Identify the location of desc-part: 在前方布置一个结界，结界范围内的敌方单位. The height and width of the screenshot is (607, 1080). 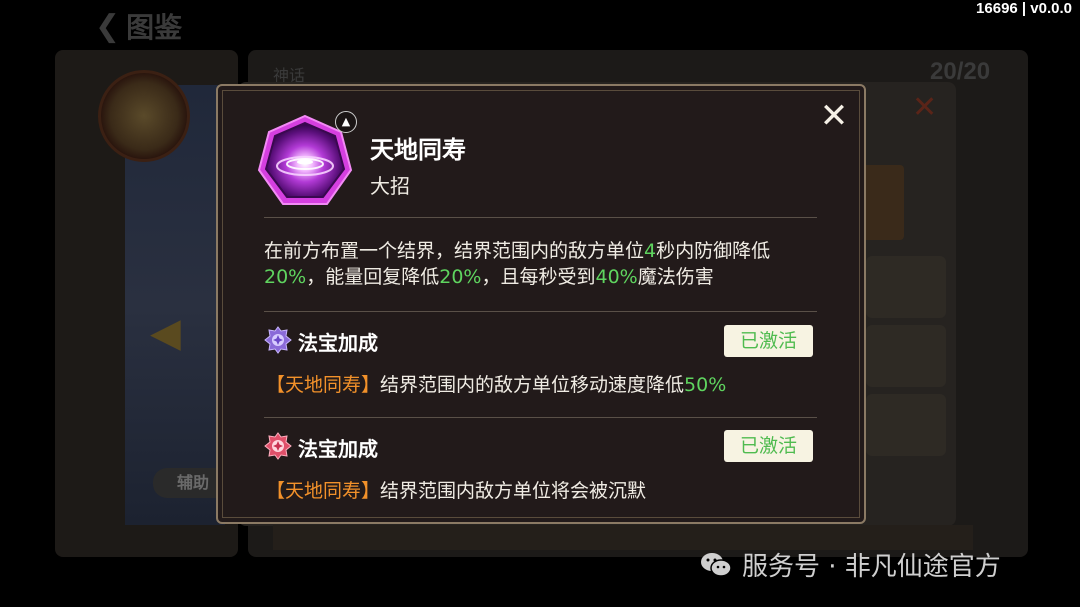
(454, 251).